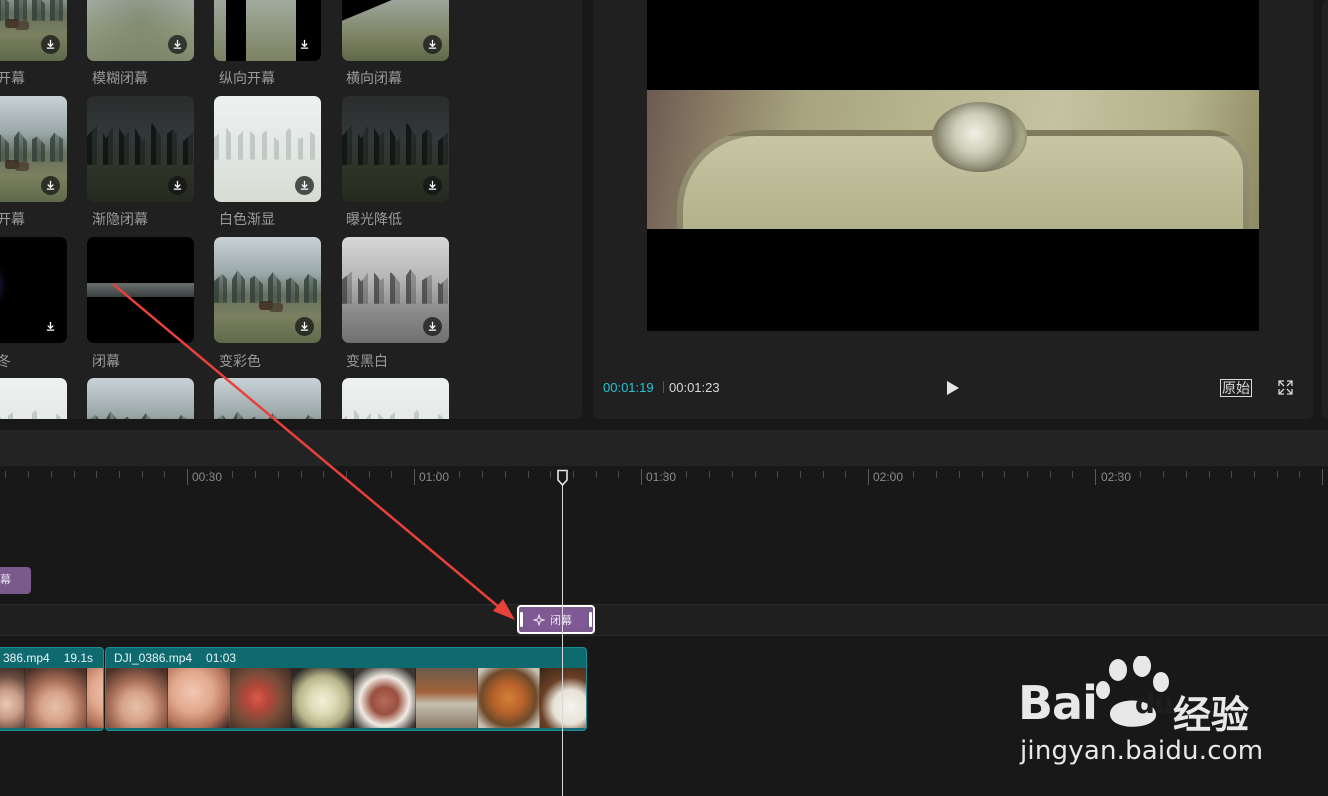 The width and height of the screenshot is (1328, 796). What do you see at coordinates (247, 78) in the screenshot?
I see `effect-label: 纵向开幕` at bounding box center [247, 78].